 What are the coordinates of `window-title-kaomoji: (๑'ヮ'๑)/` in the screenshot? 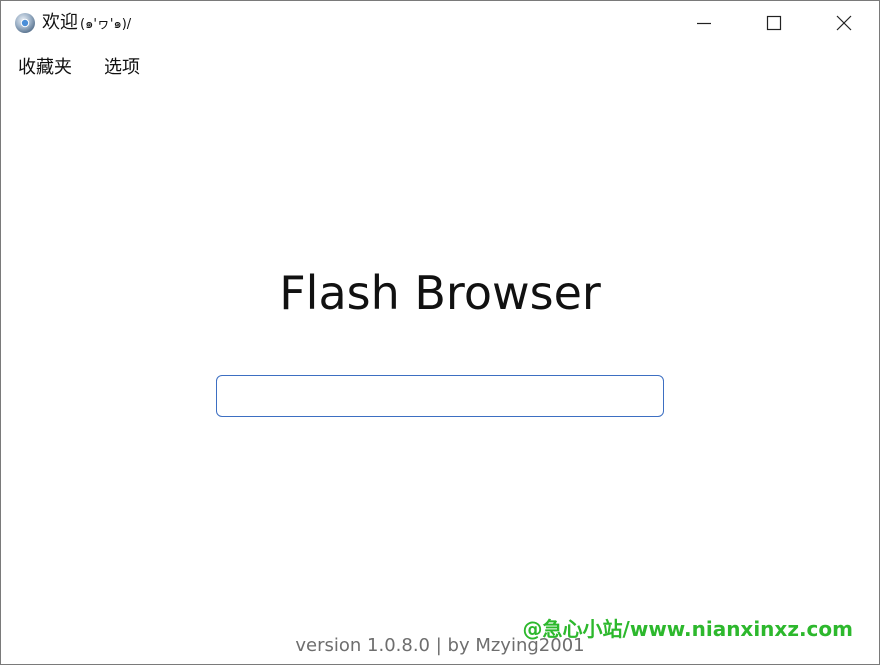 It's located at (106, 24).